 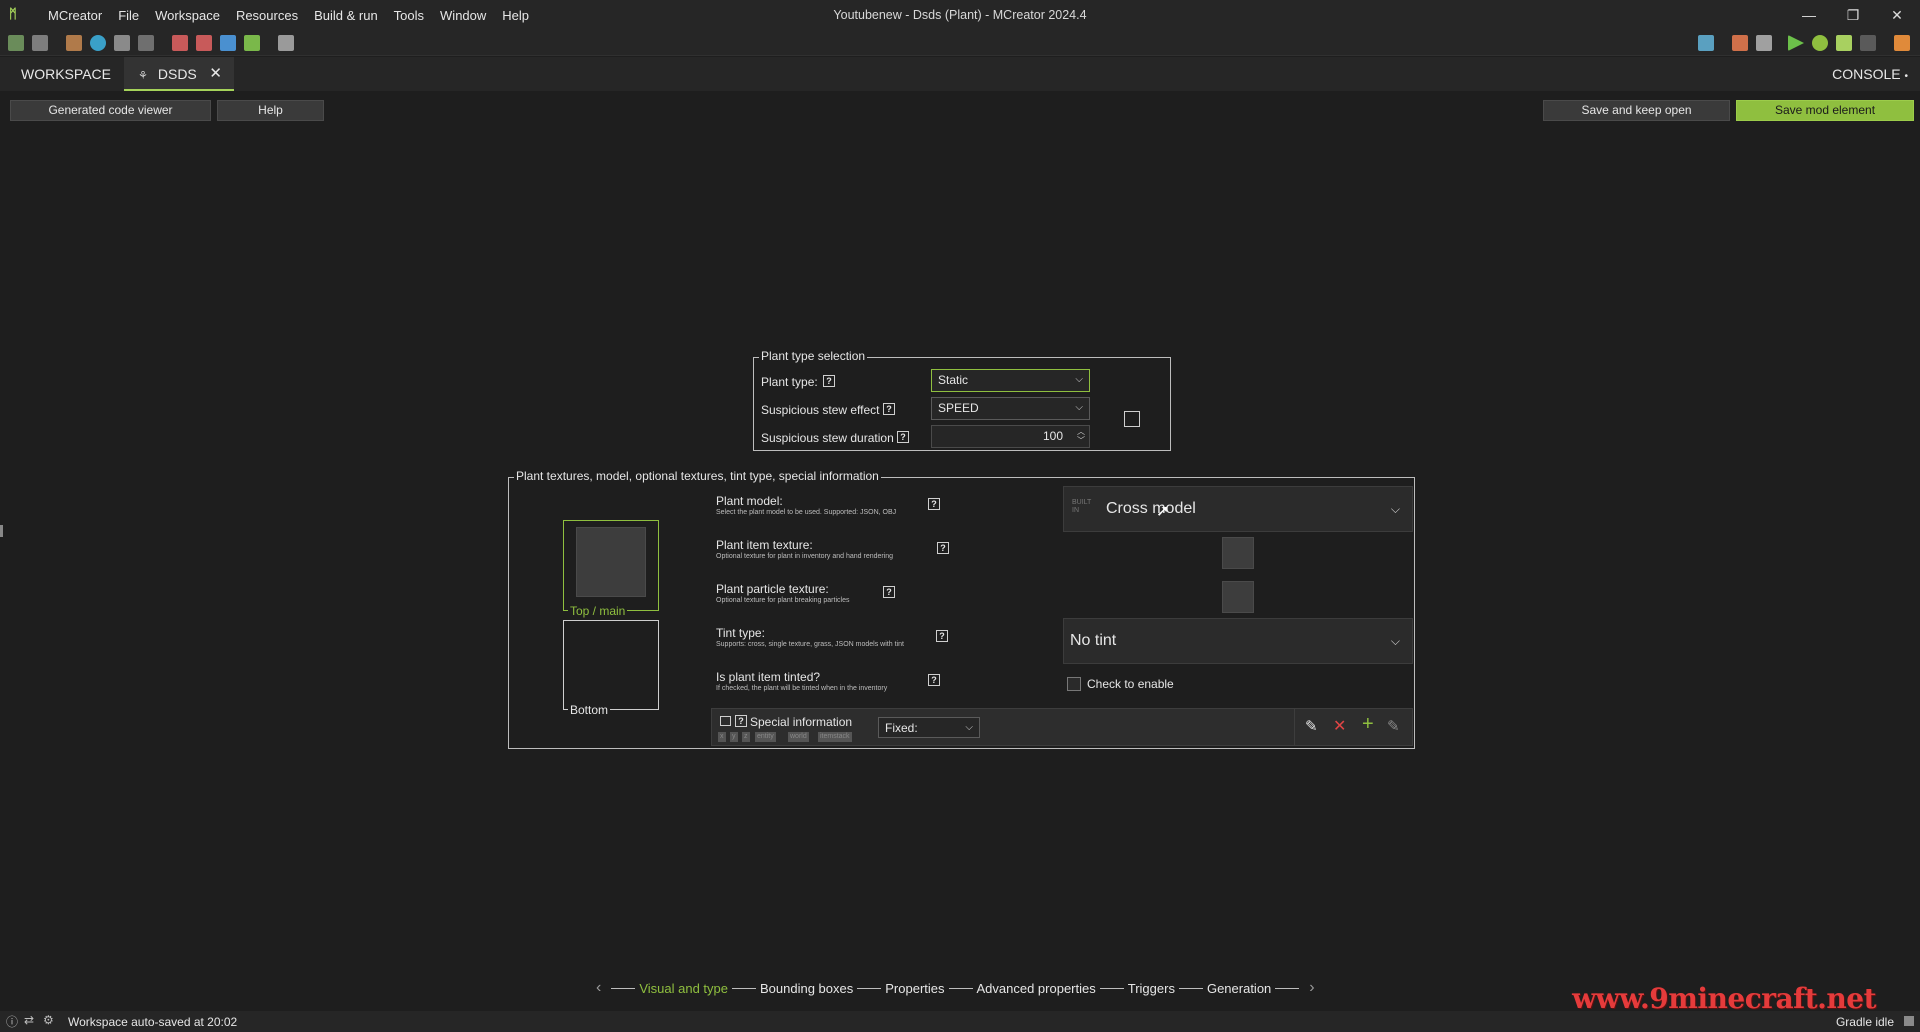 I want to click on plant-type-help-icon: ?, so click(x=829, y=381).